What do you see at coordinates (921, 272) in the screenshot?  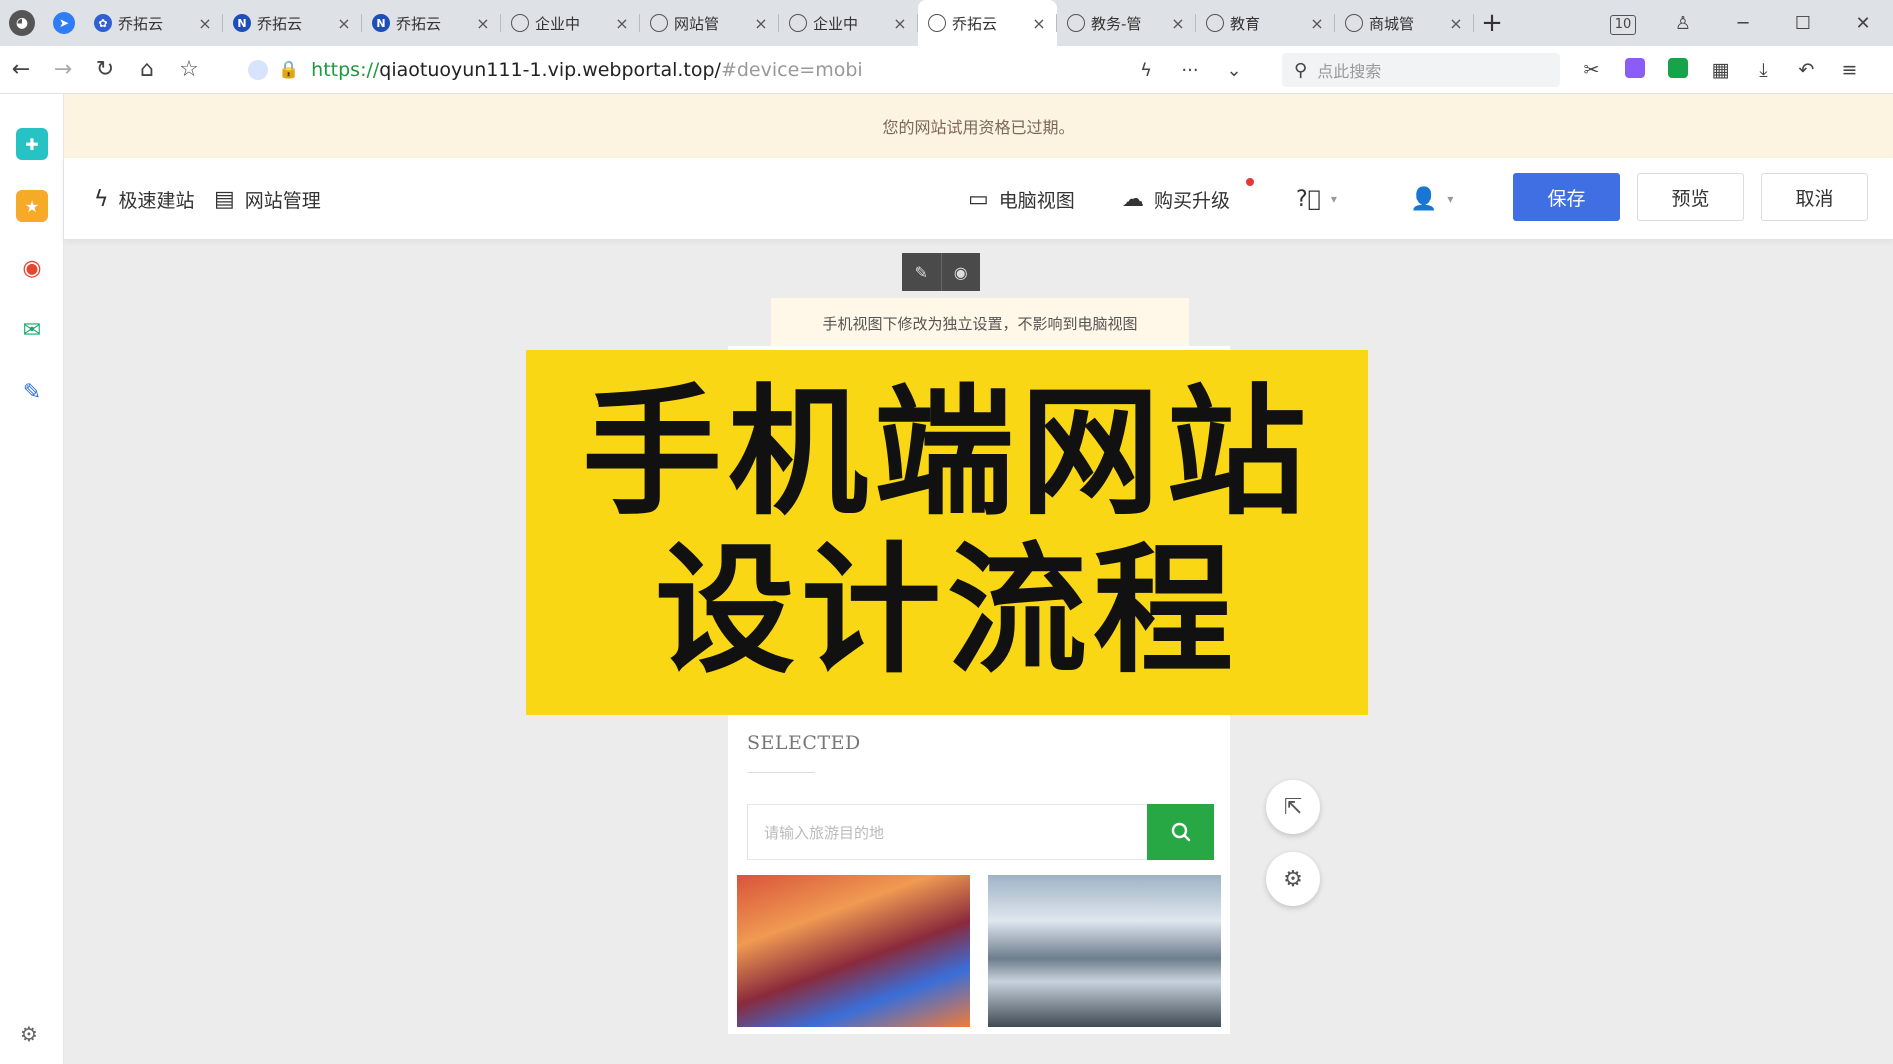 I see `edit-pencil-icon: ✎` at bounding box center [921, 272].